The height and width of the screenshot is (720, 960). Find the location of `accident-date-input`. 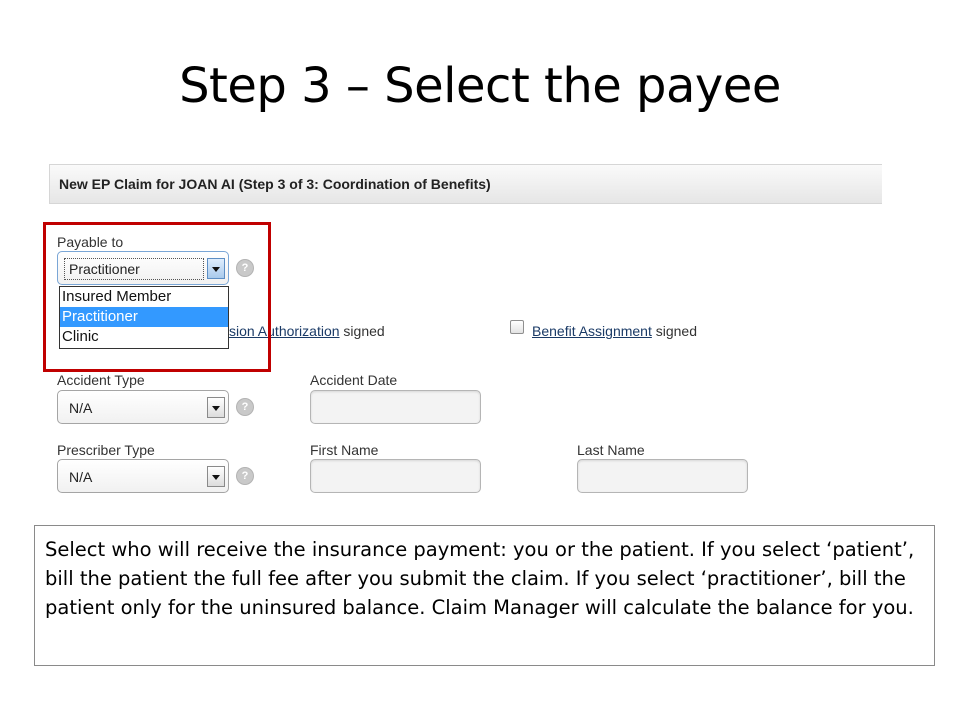

accident-date-input is located at coordinates (395, 407).